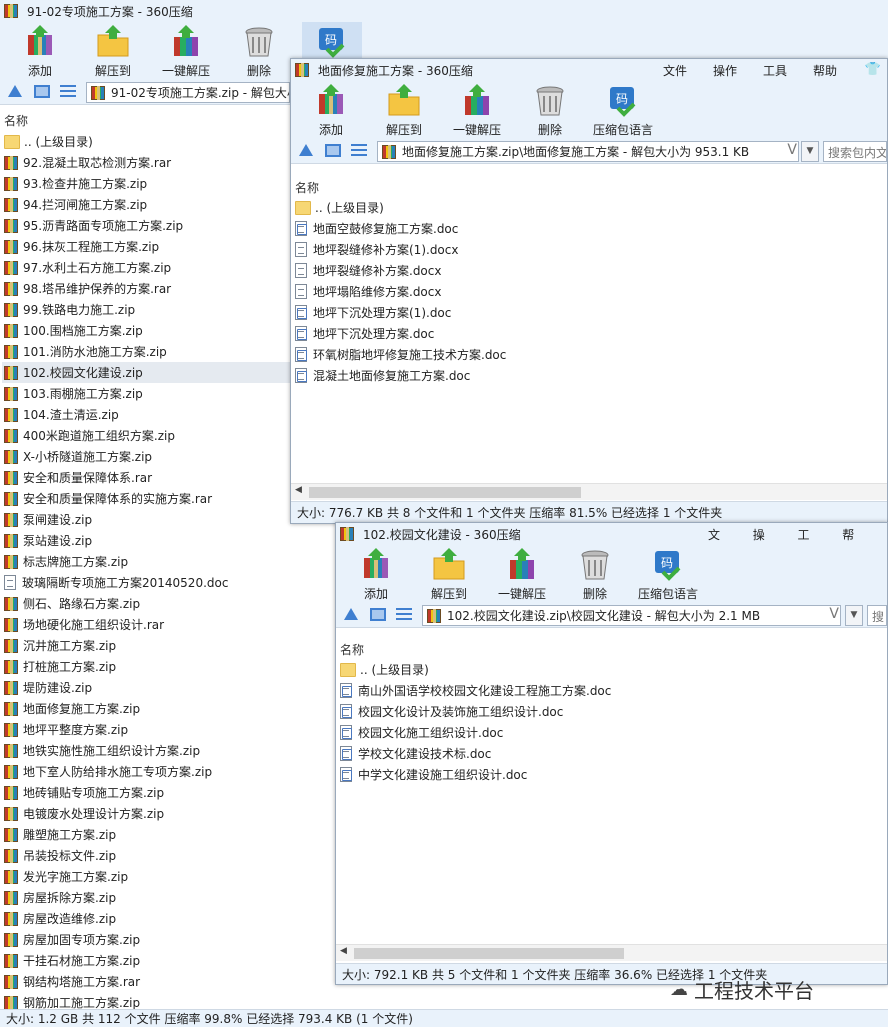  I want to click on file-name: 混凝土地面修复施工方案.doc, so click(392, 376).